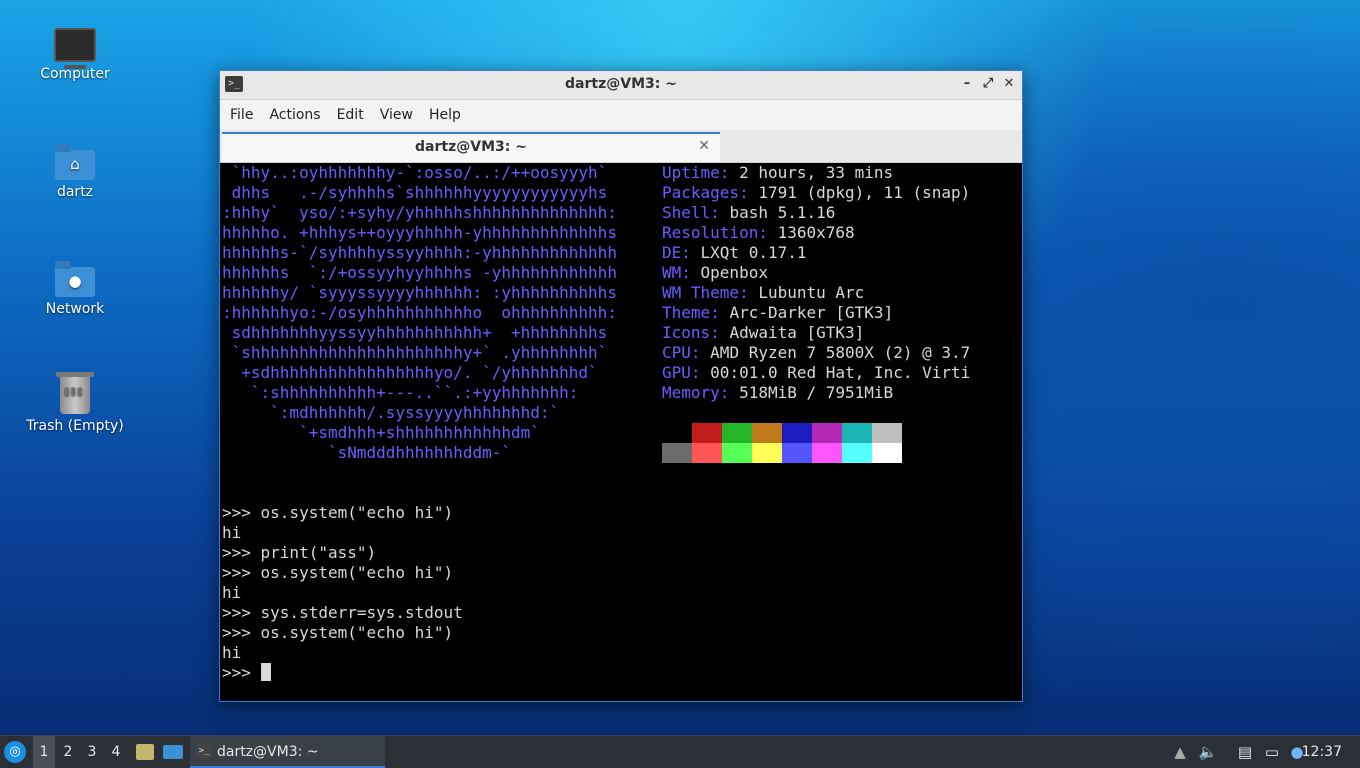 This screenshot has width=1360, height=768. What do you see at coordinates (753, 252) in the screenshot?
I see `info-value: LXQt 0.17.1` at bounding box center [753, 252].